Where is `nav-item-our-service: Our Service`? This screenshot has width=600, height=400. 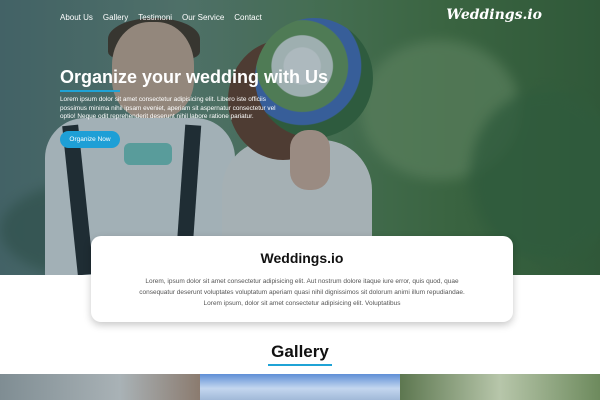 nav-item-our-service: Our Service is located at coordinates (203, 17).